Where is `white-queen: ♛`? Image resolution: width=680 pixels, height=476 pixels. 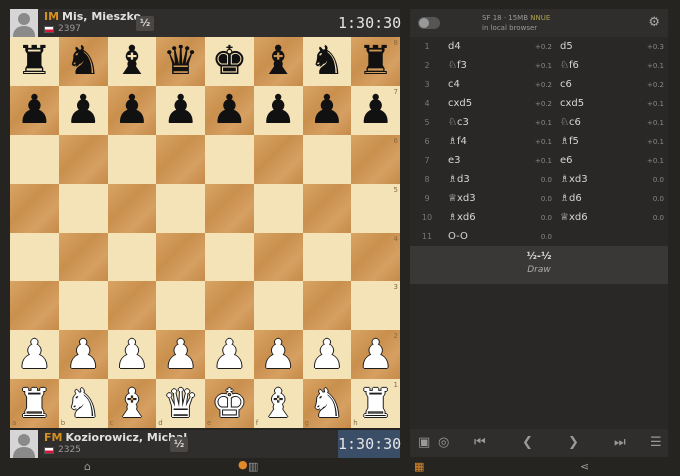 white-queen: ♛ is located at coordinates (181, 404).